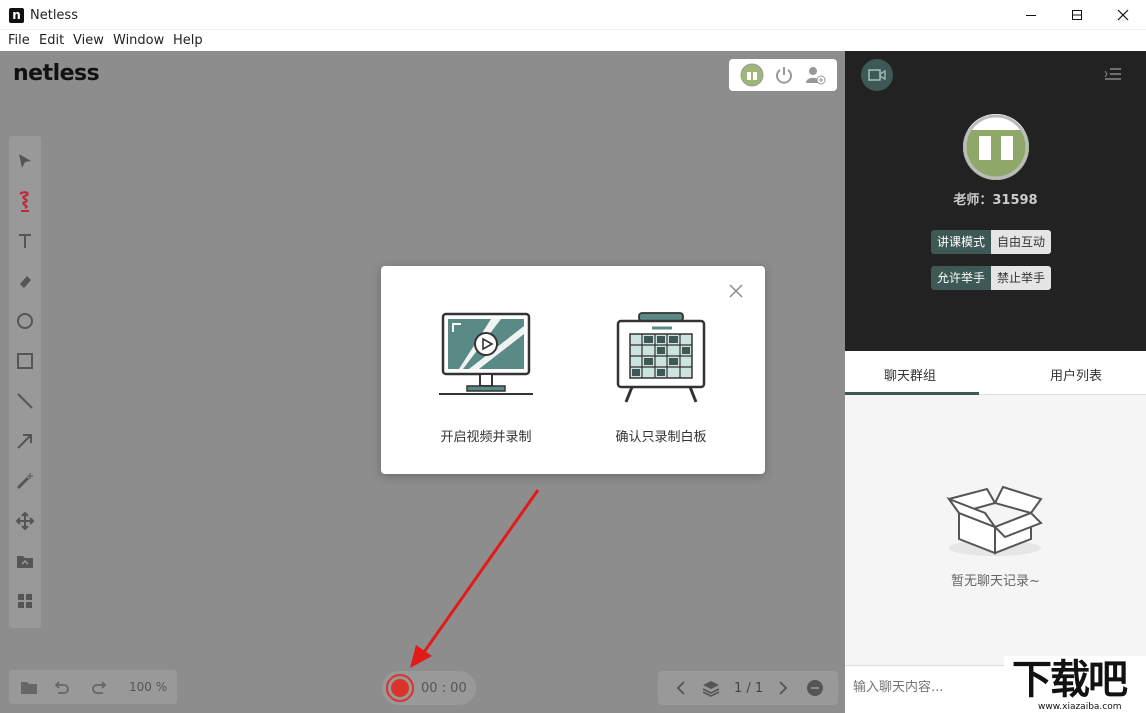  I want to click on record-control: 00, so click(429, 688).